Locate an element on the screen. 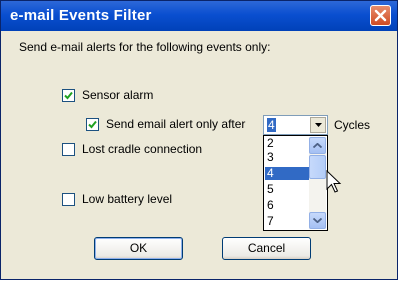  scroll-thumb is located at coordinates (317, 167).